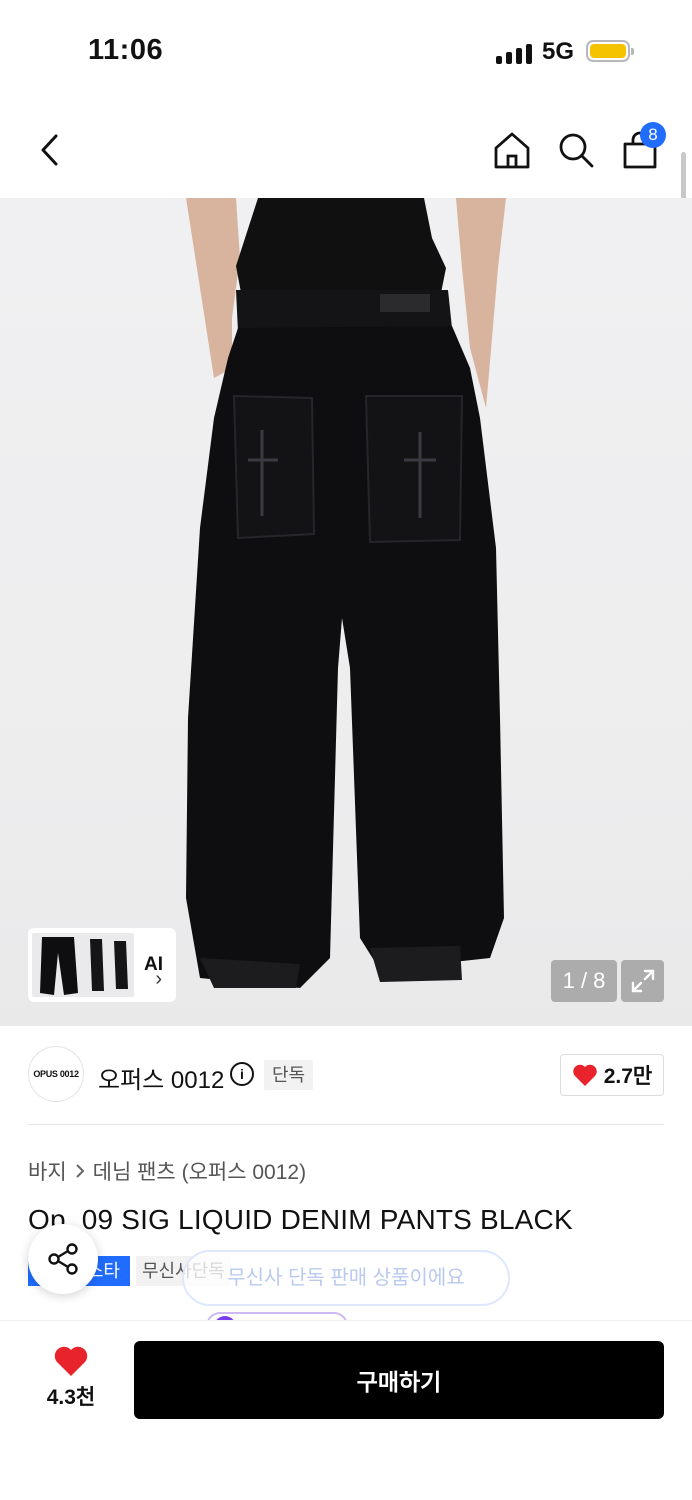 The height and width of the screenshot is (1500, 692). What do you see at coordinates (346, 1124) in the screenshot?
I see `divider` at bounding box center [346, 1124].